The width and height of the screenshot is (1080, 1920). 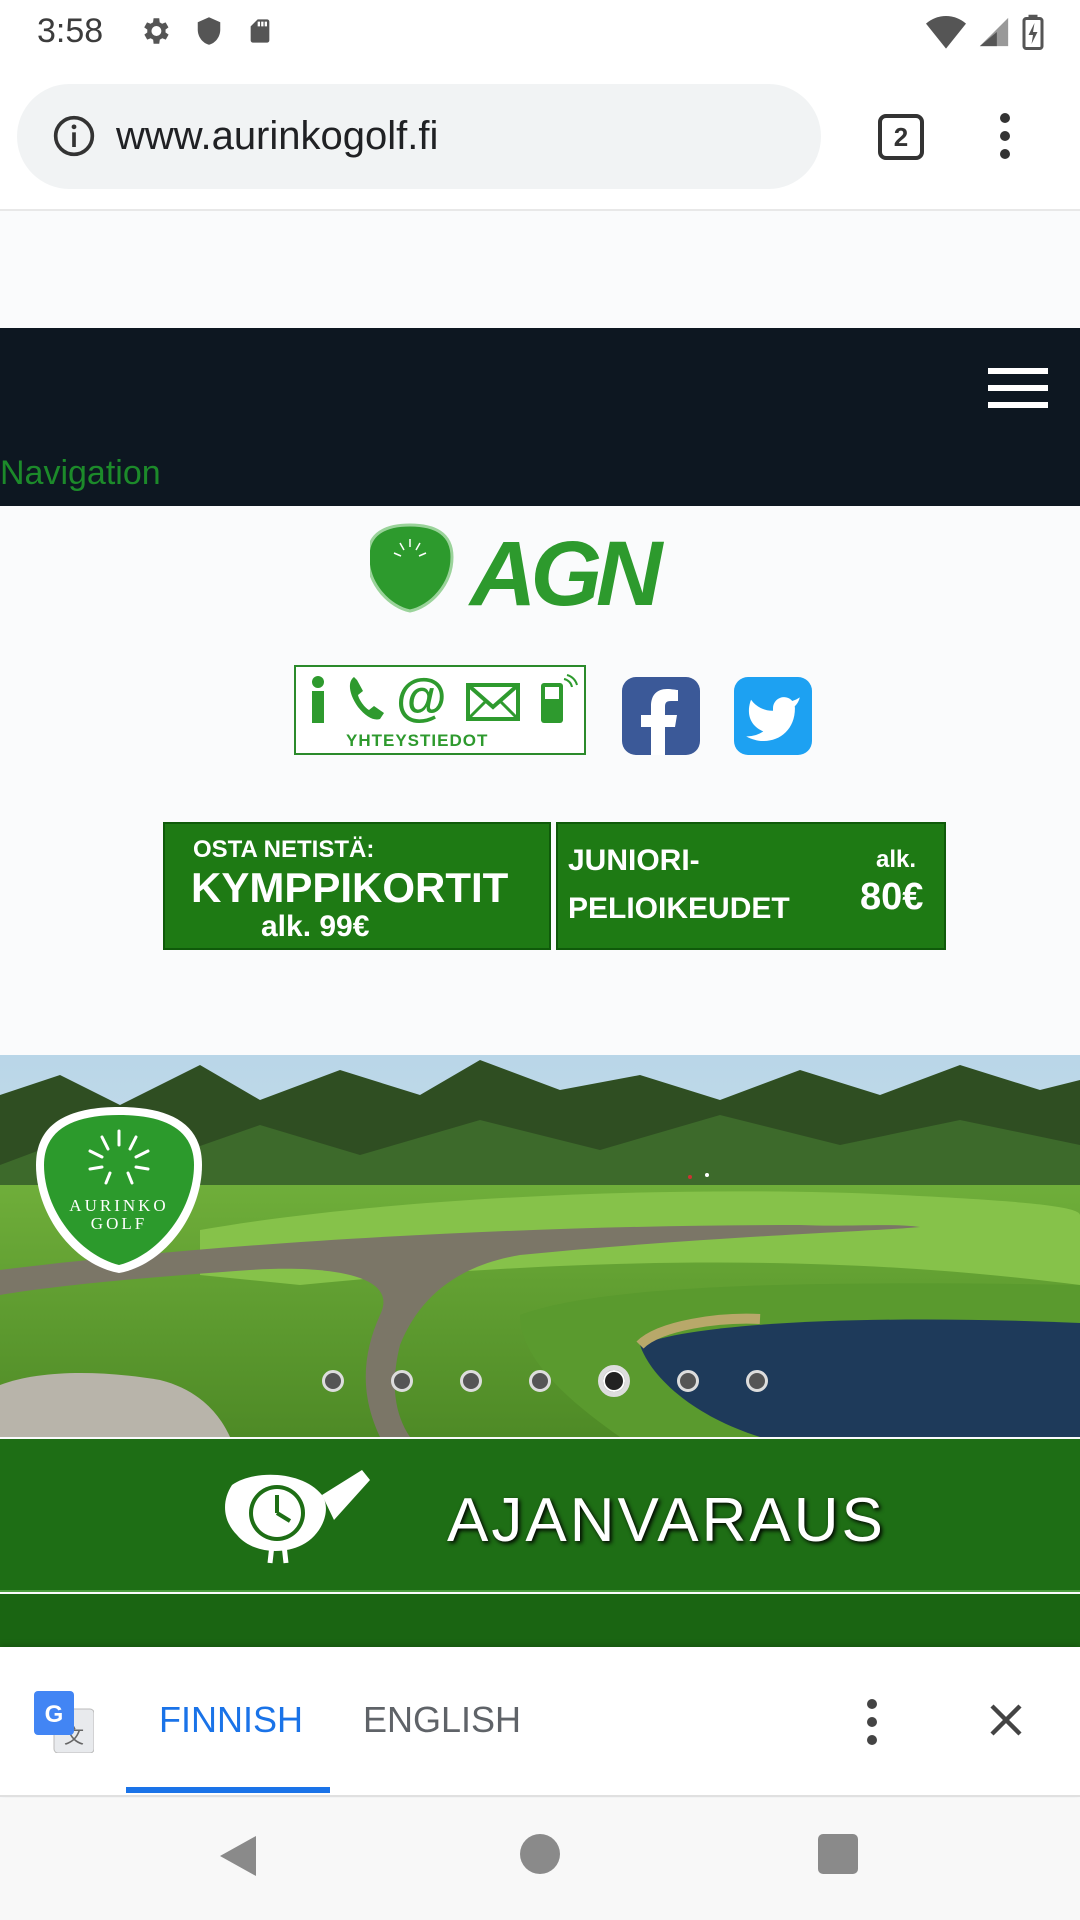 I want to click on home-icon, so click(x=540, y=1854).